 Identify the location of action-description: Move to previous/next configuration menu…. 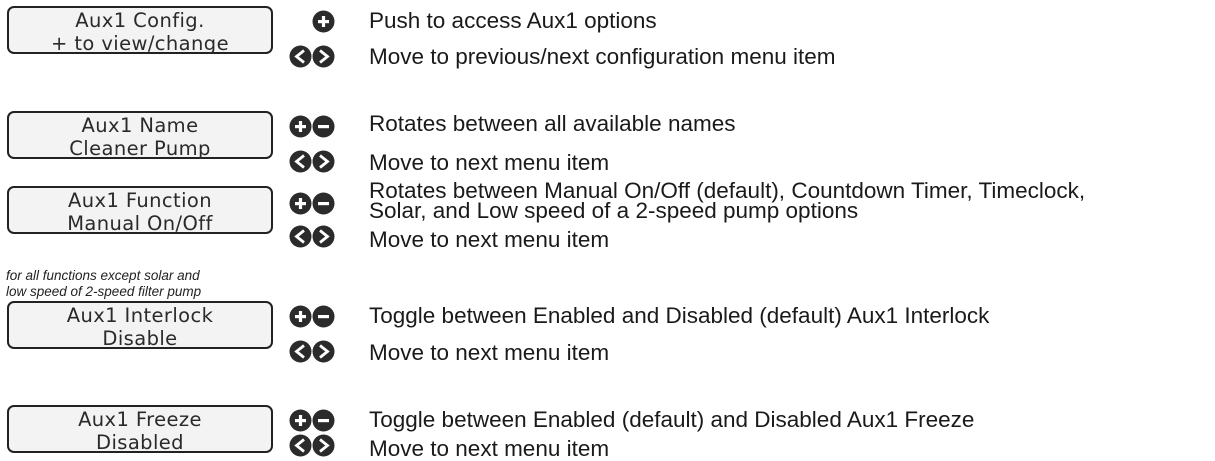
(602, 56).